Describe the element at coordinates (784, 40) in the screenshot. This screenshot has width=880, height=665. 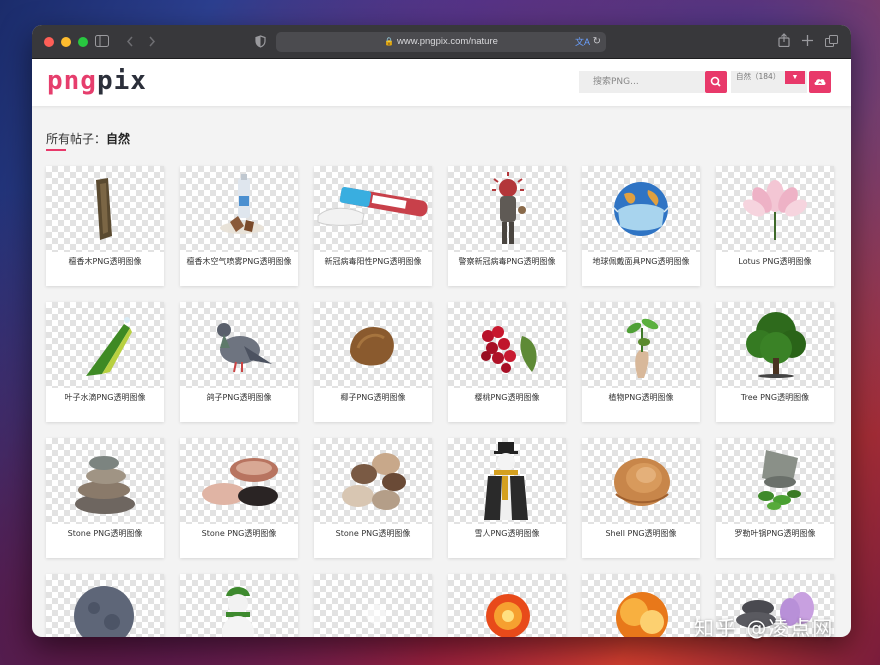
I see `share-icon` at that location.